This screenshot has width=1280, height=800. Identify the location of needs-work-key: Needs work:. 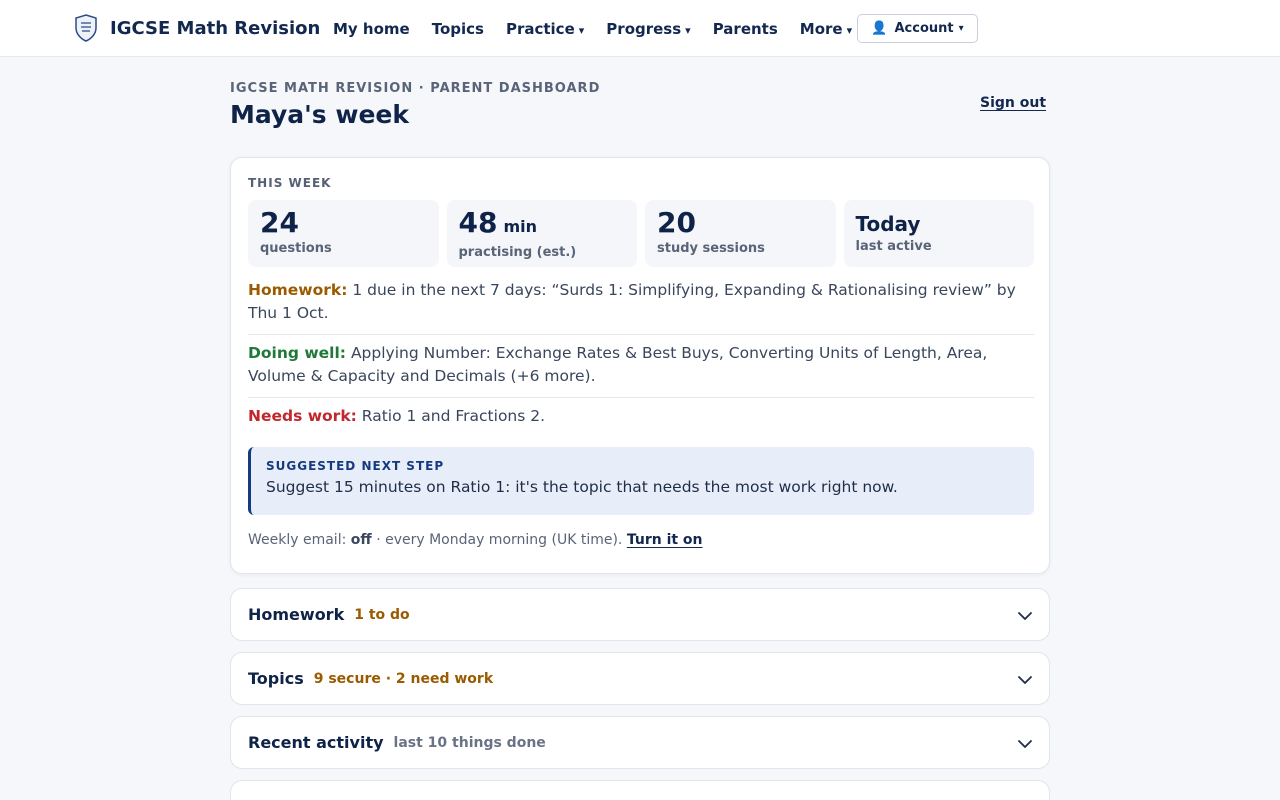
(302, 416).